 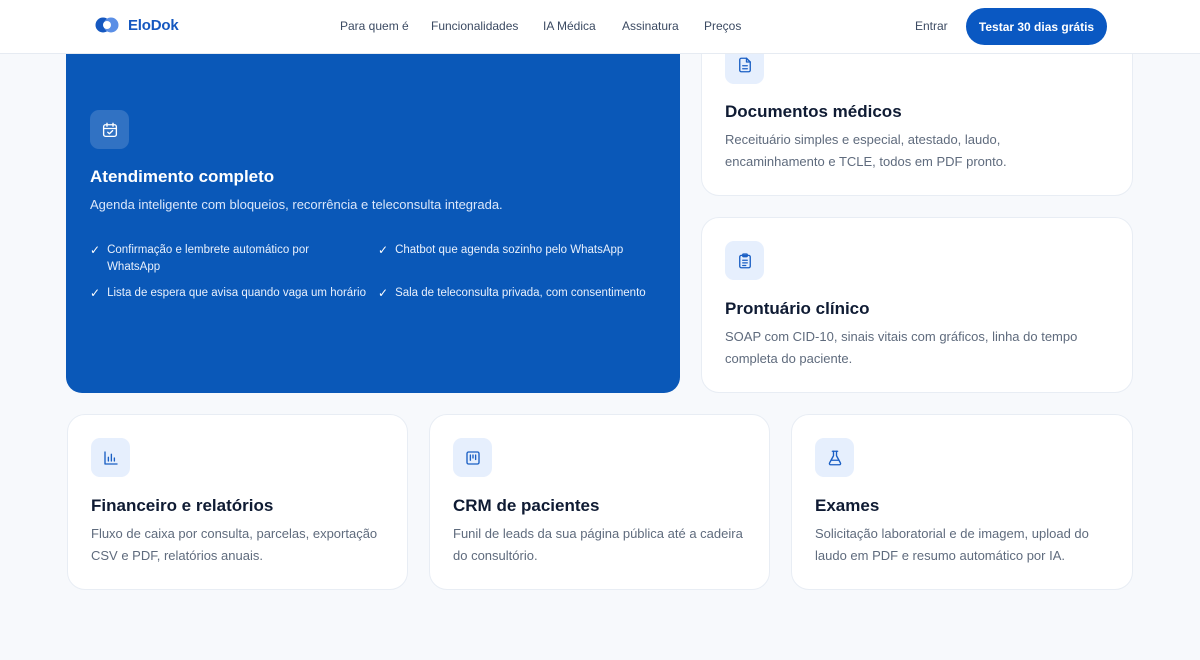 What do you see at coordinates (650, 26) in the screenshot?
I see `nav-item-assinatura: Assinatura` at bounding box center [650, 26].